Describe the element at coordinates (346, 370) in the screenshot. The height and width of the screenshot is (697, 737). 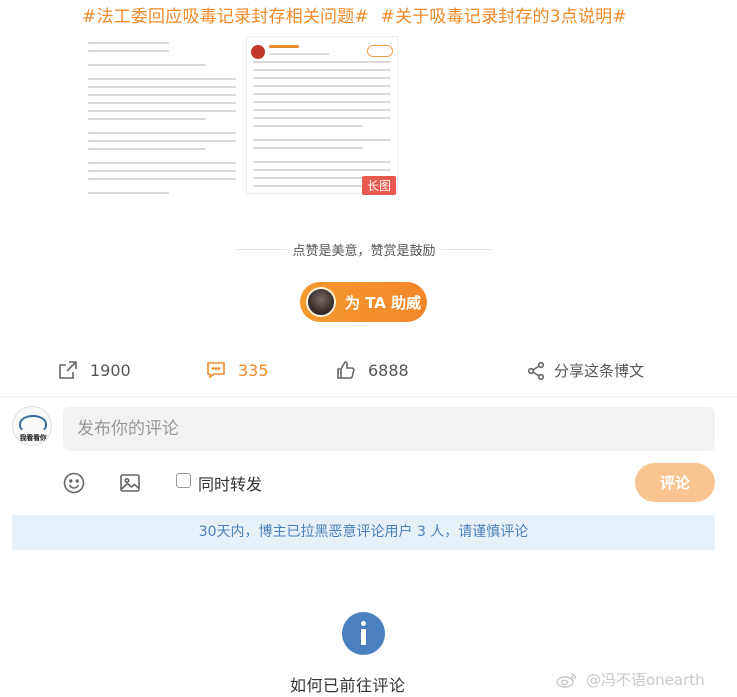
I see `thumbs-up-icon` at that location.